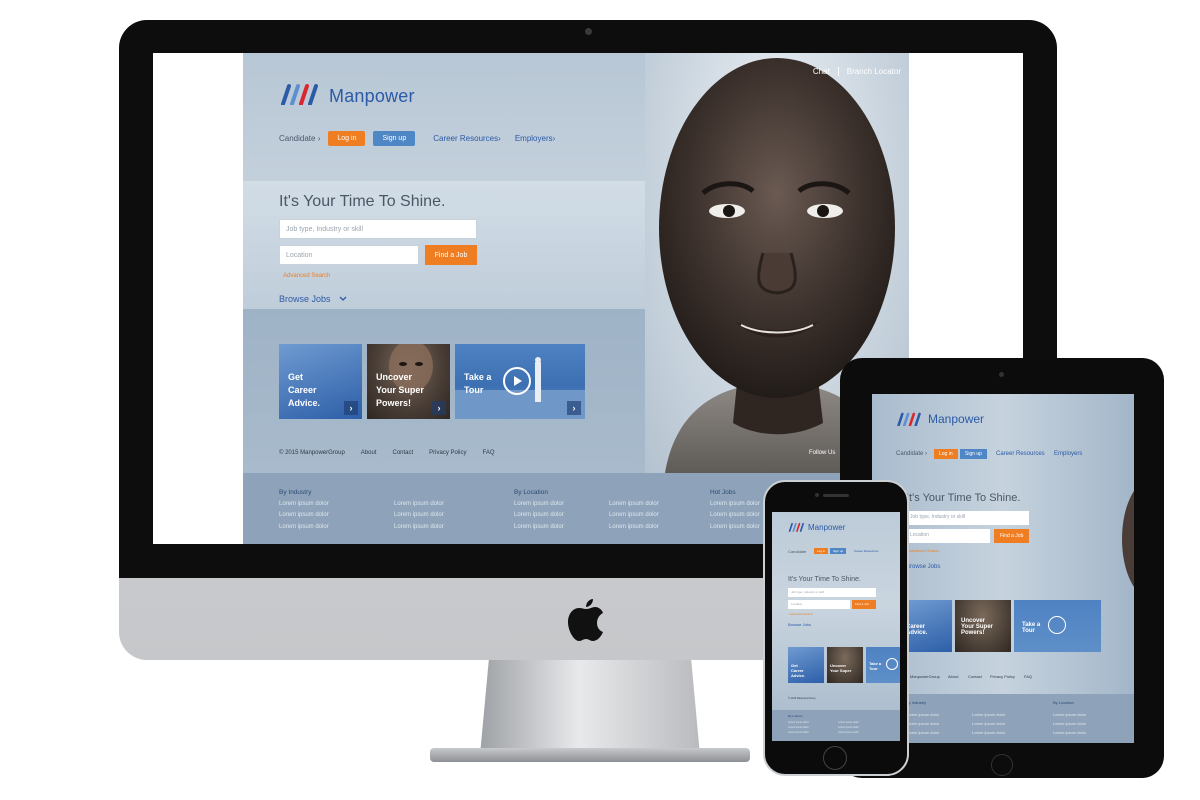 The width and height of the screenshot is (1200, 800). I want to click on employers-link: Employers›, so click(535, 138).